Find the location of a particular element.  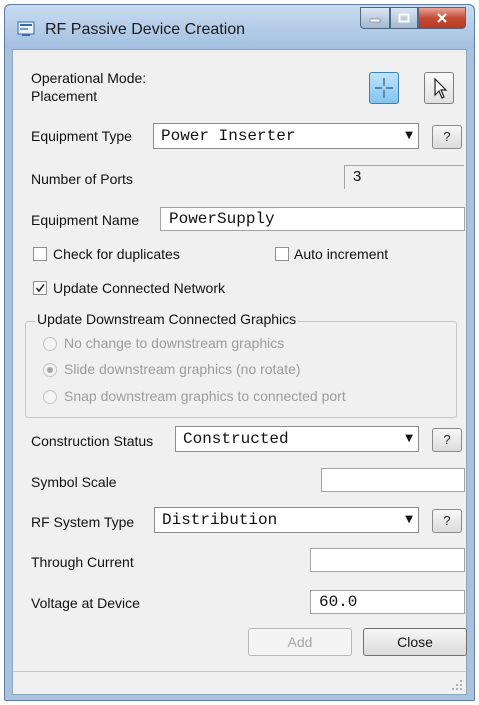

checkmark-icon is located at coordinates (40, 288).